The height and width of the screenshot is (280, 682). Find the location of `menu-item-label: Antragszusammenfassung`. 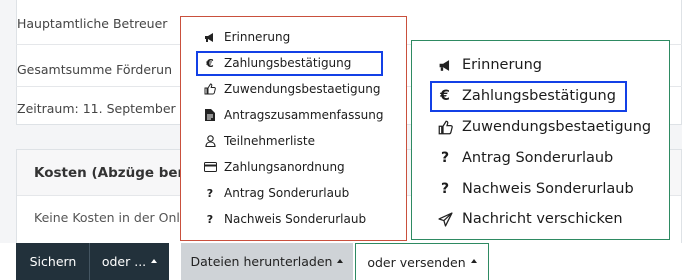

menu-item-label: Antragszusammenfassung is located at coordinates (304, 115).